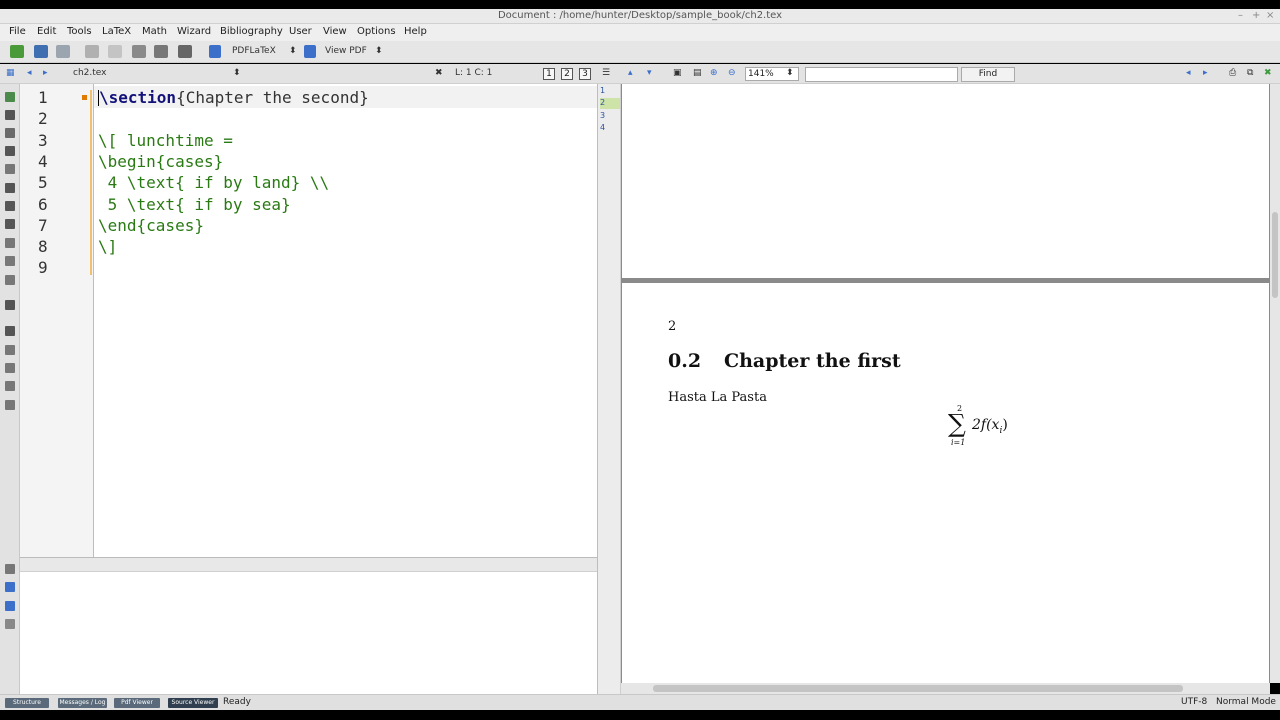 The image size is (1280, 720). What do you see at coordinates (10, 569) in the screenshot?
I see `log-list-icon` at bounding box center [10, 569].